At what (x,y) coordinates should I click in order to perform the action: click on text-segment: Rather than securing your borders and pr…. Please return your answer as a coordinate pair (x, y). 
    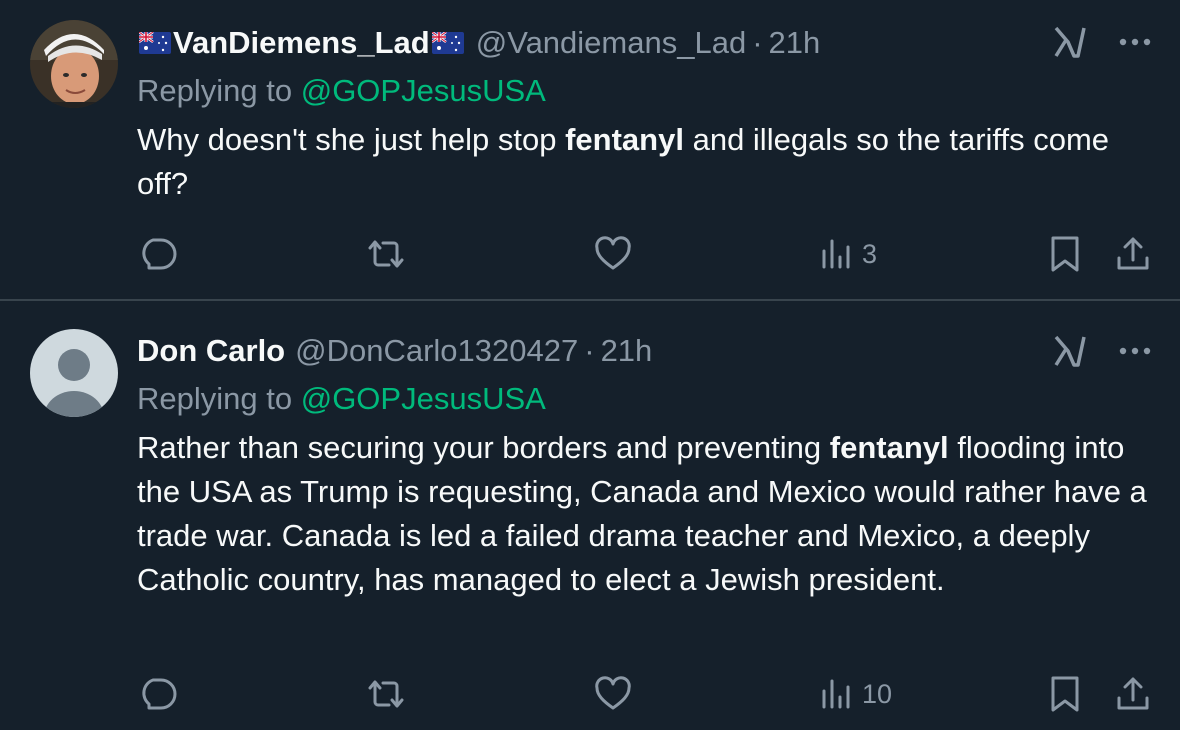
    Looking at the image, I should click on (483, 447).